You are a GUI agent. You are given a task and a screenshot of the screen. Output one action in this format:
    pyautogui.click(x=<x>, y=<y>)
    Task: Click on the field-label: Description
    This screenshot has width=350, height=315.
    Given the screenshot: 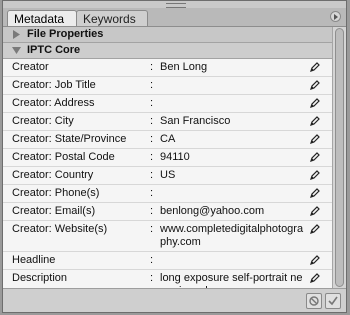 What is the action you would take?
    pyautogui.click(x=40, y=278)
    